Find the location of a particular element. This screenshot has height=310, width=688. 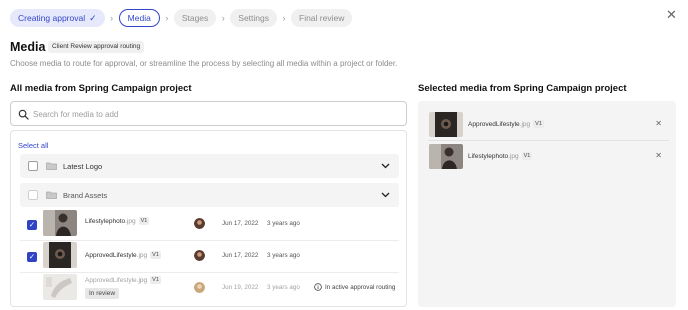

search-icon is located at coordinates (23, 114).